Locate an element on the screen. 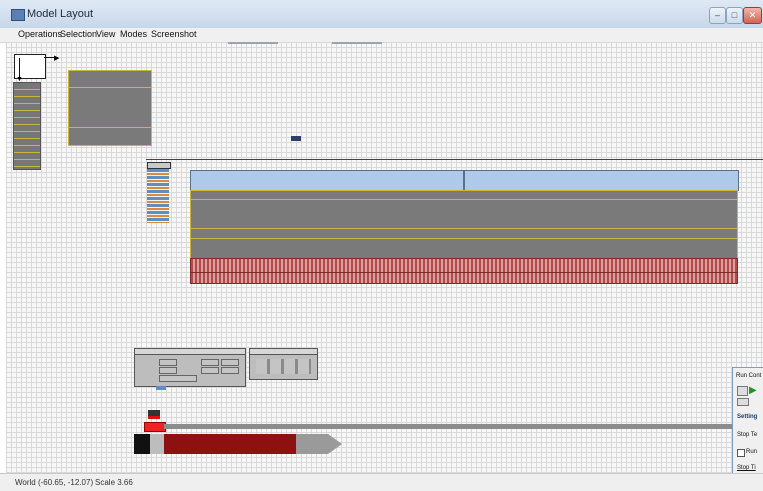  close-icon: ✕ is located at coordinates (752, 15).